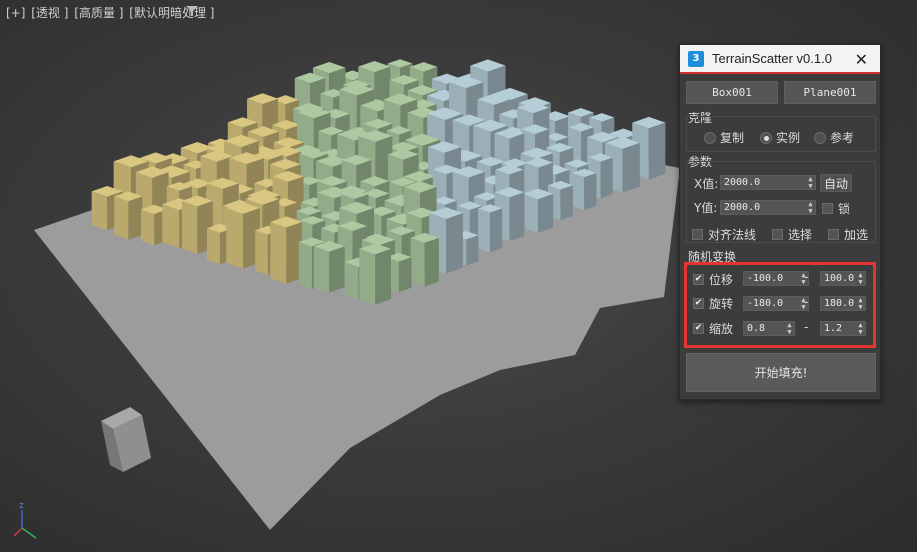 The image size is (917, 552). What do you see at coordinates (768, 182) in the screenshot?
I see `x-value-spinner: 2000.0 ▲ ▼` at bounding box center [768, 182].